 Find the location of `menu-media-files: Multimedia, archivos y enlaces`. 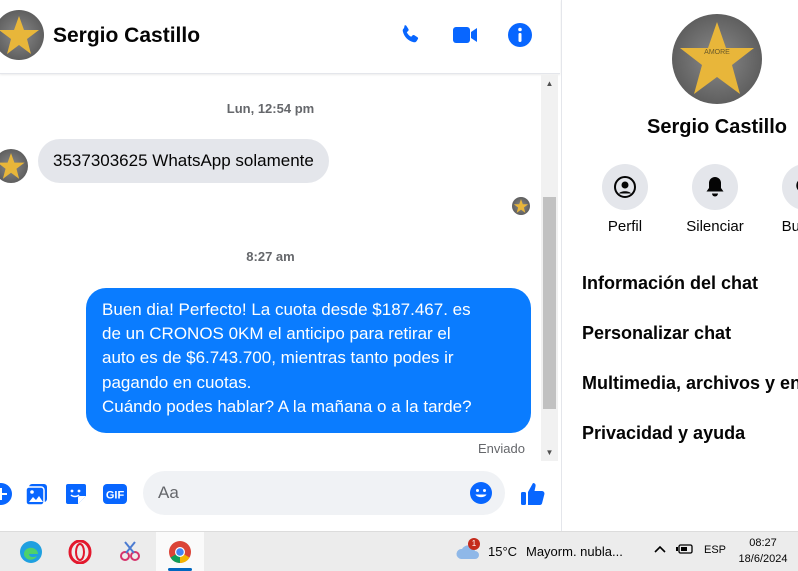

menu-media-files: Multimedia, archivos y enlaces is located at coordinates (690, 383).